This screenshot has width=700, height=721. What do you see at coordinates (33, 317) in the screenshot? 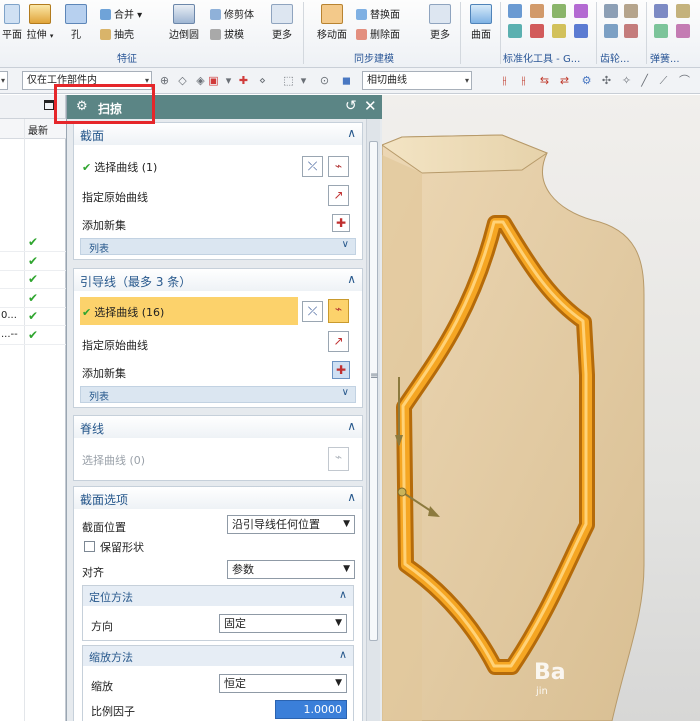
I see `navigator-row: 0... ✔` at bounding box center [33, 317].